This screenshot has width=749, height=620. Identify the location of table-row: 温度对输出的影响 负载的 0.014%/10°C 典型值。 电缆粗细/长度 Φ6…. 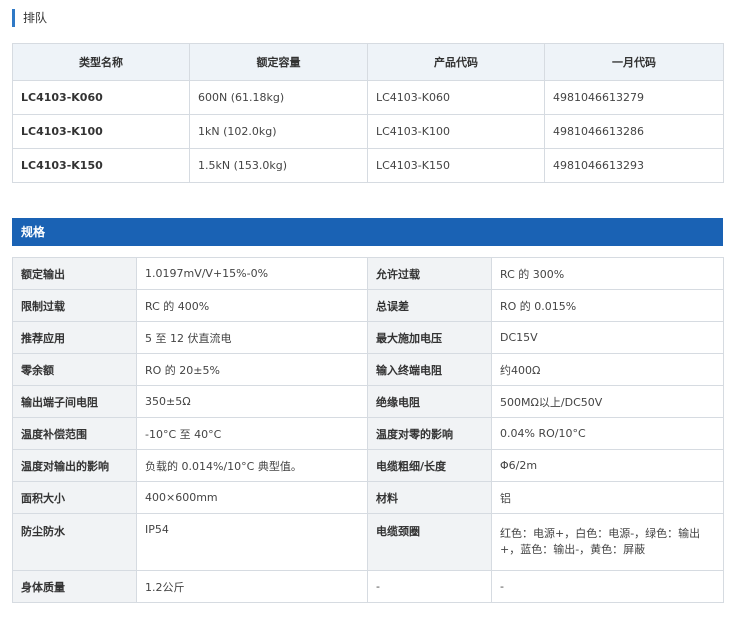
(368, 465).